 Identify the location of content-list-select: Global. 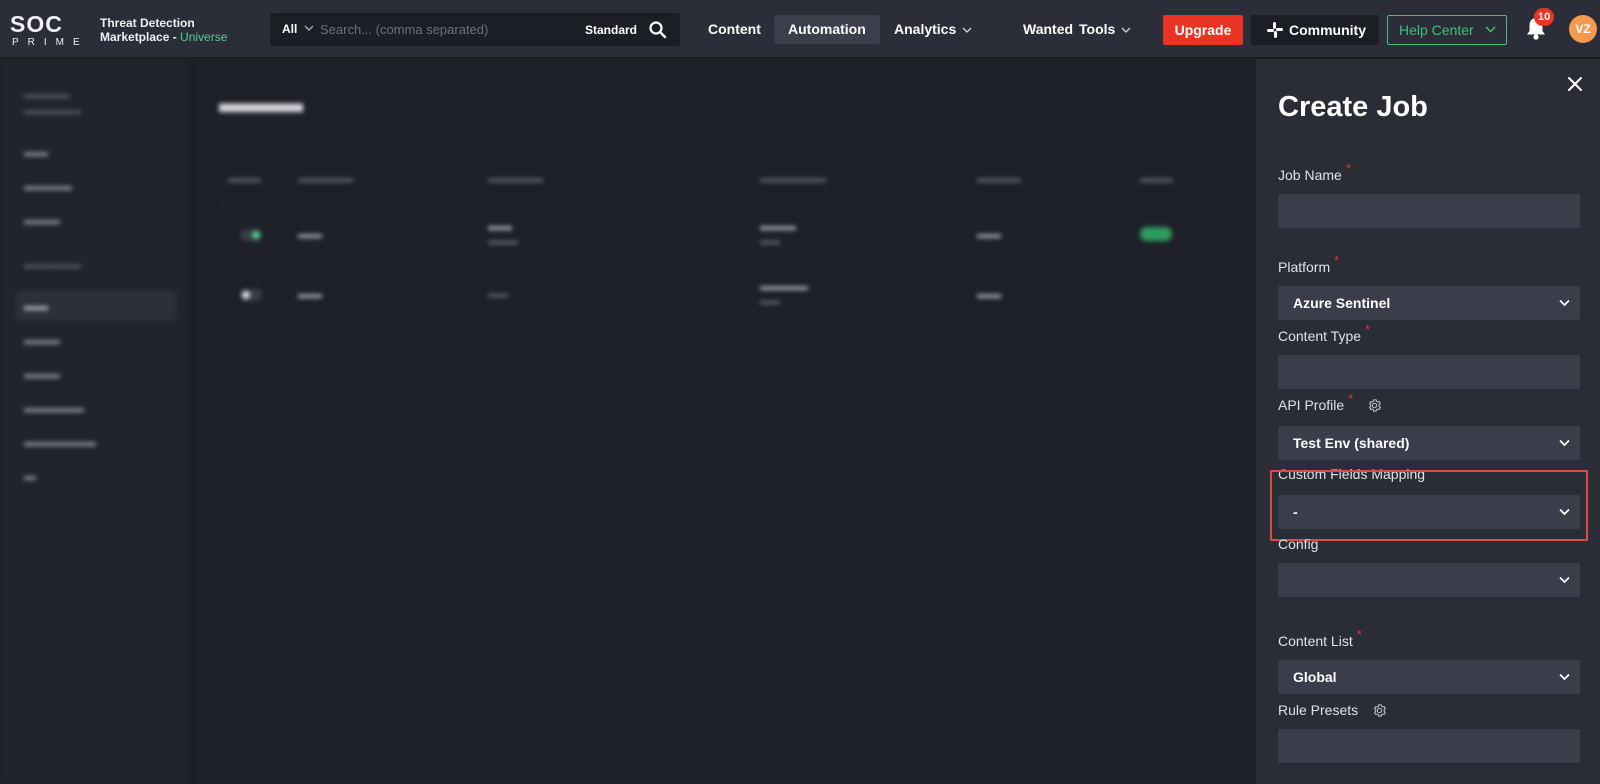
(1429, 677).